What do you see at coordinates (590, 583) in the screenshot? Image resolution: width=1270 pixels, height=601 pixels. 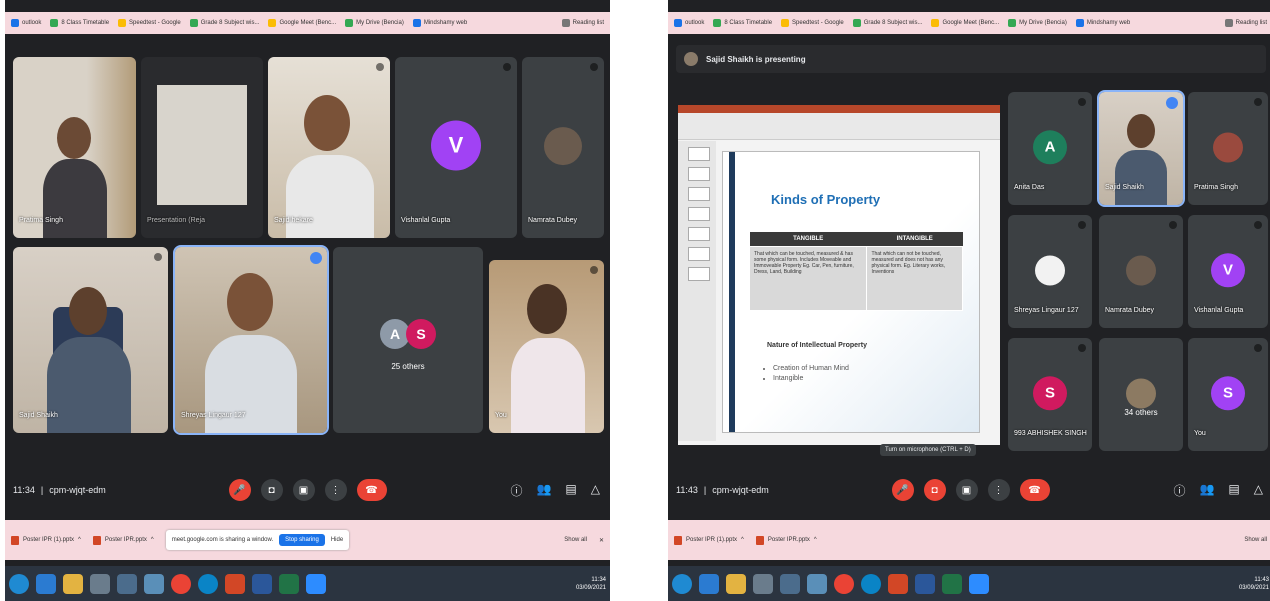 I see `system-tray: 11:34 03/09/2021` at bounding box center [590, 583].